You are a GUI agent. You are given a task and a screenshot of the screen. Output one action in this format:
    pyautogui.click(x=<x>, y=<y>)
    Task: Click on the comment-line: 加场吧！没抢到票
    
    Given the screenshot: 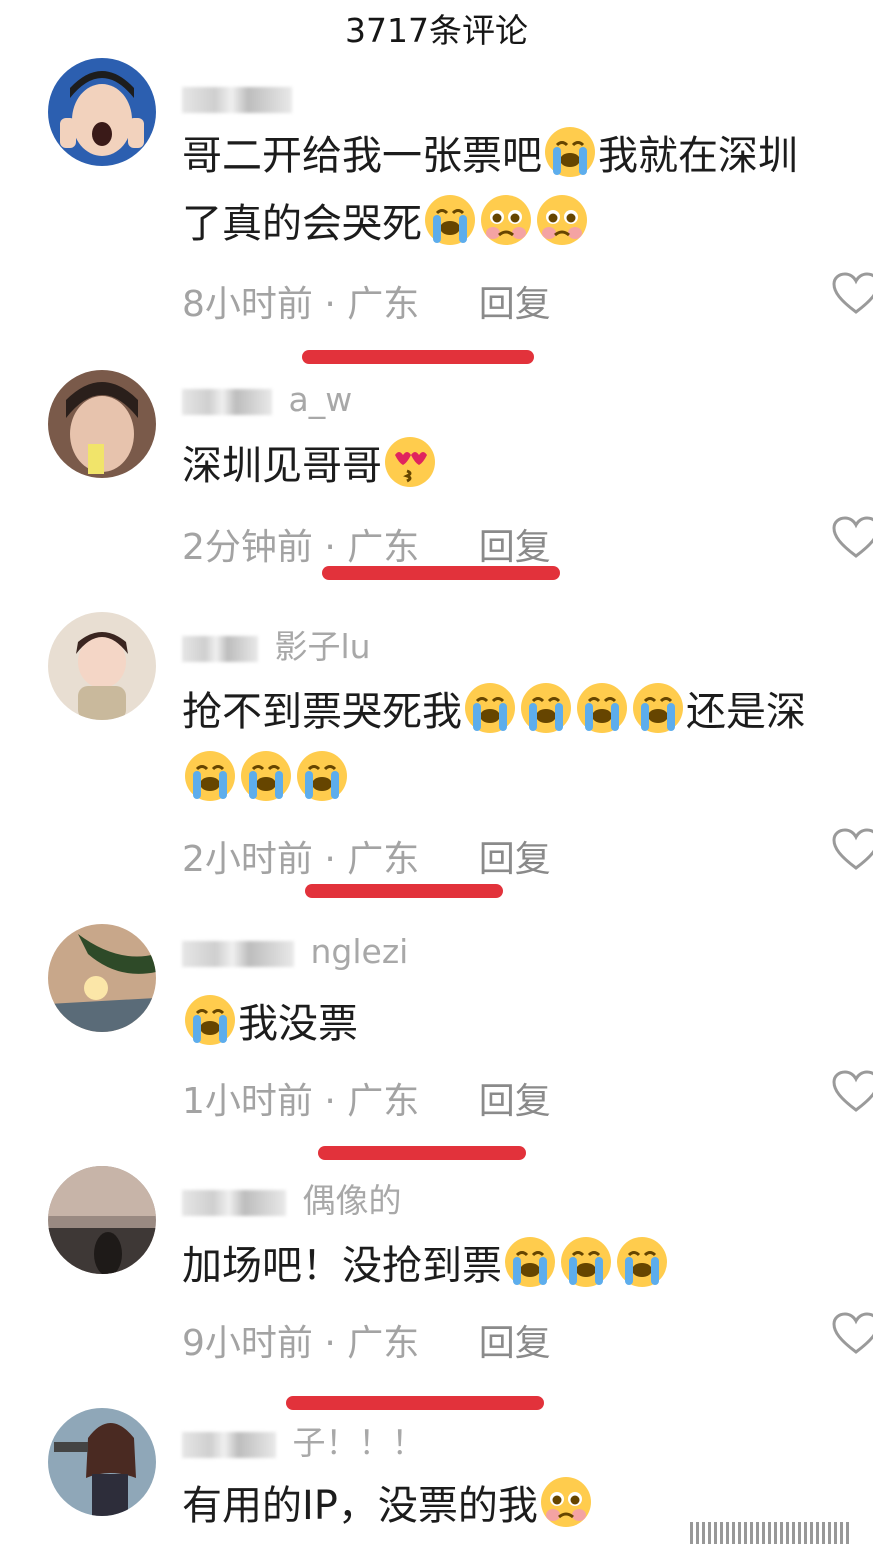 What is the action you would take?
    pyautogui.click(x=426, y=1266)
    